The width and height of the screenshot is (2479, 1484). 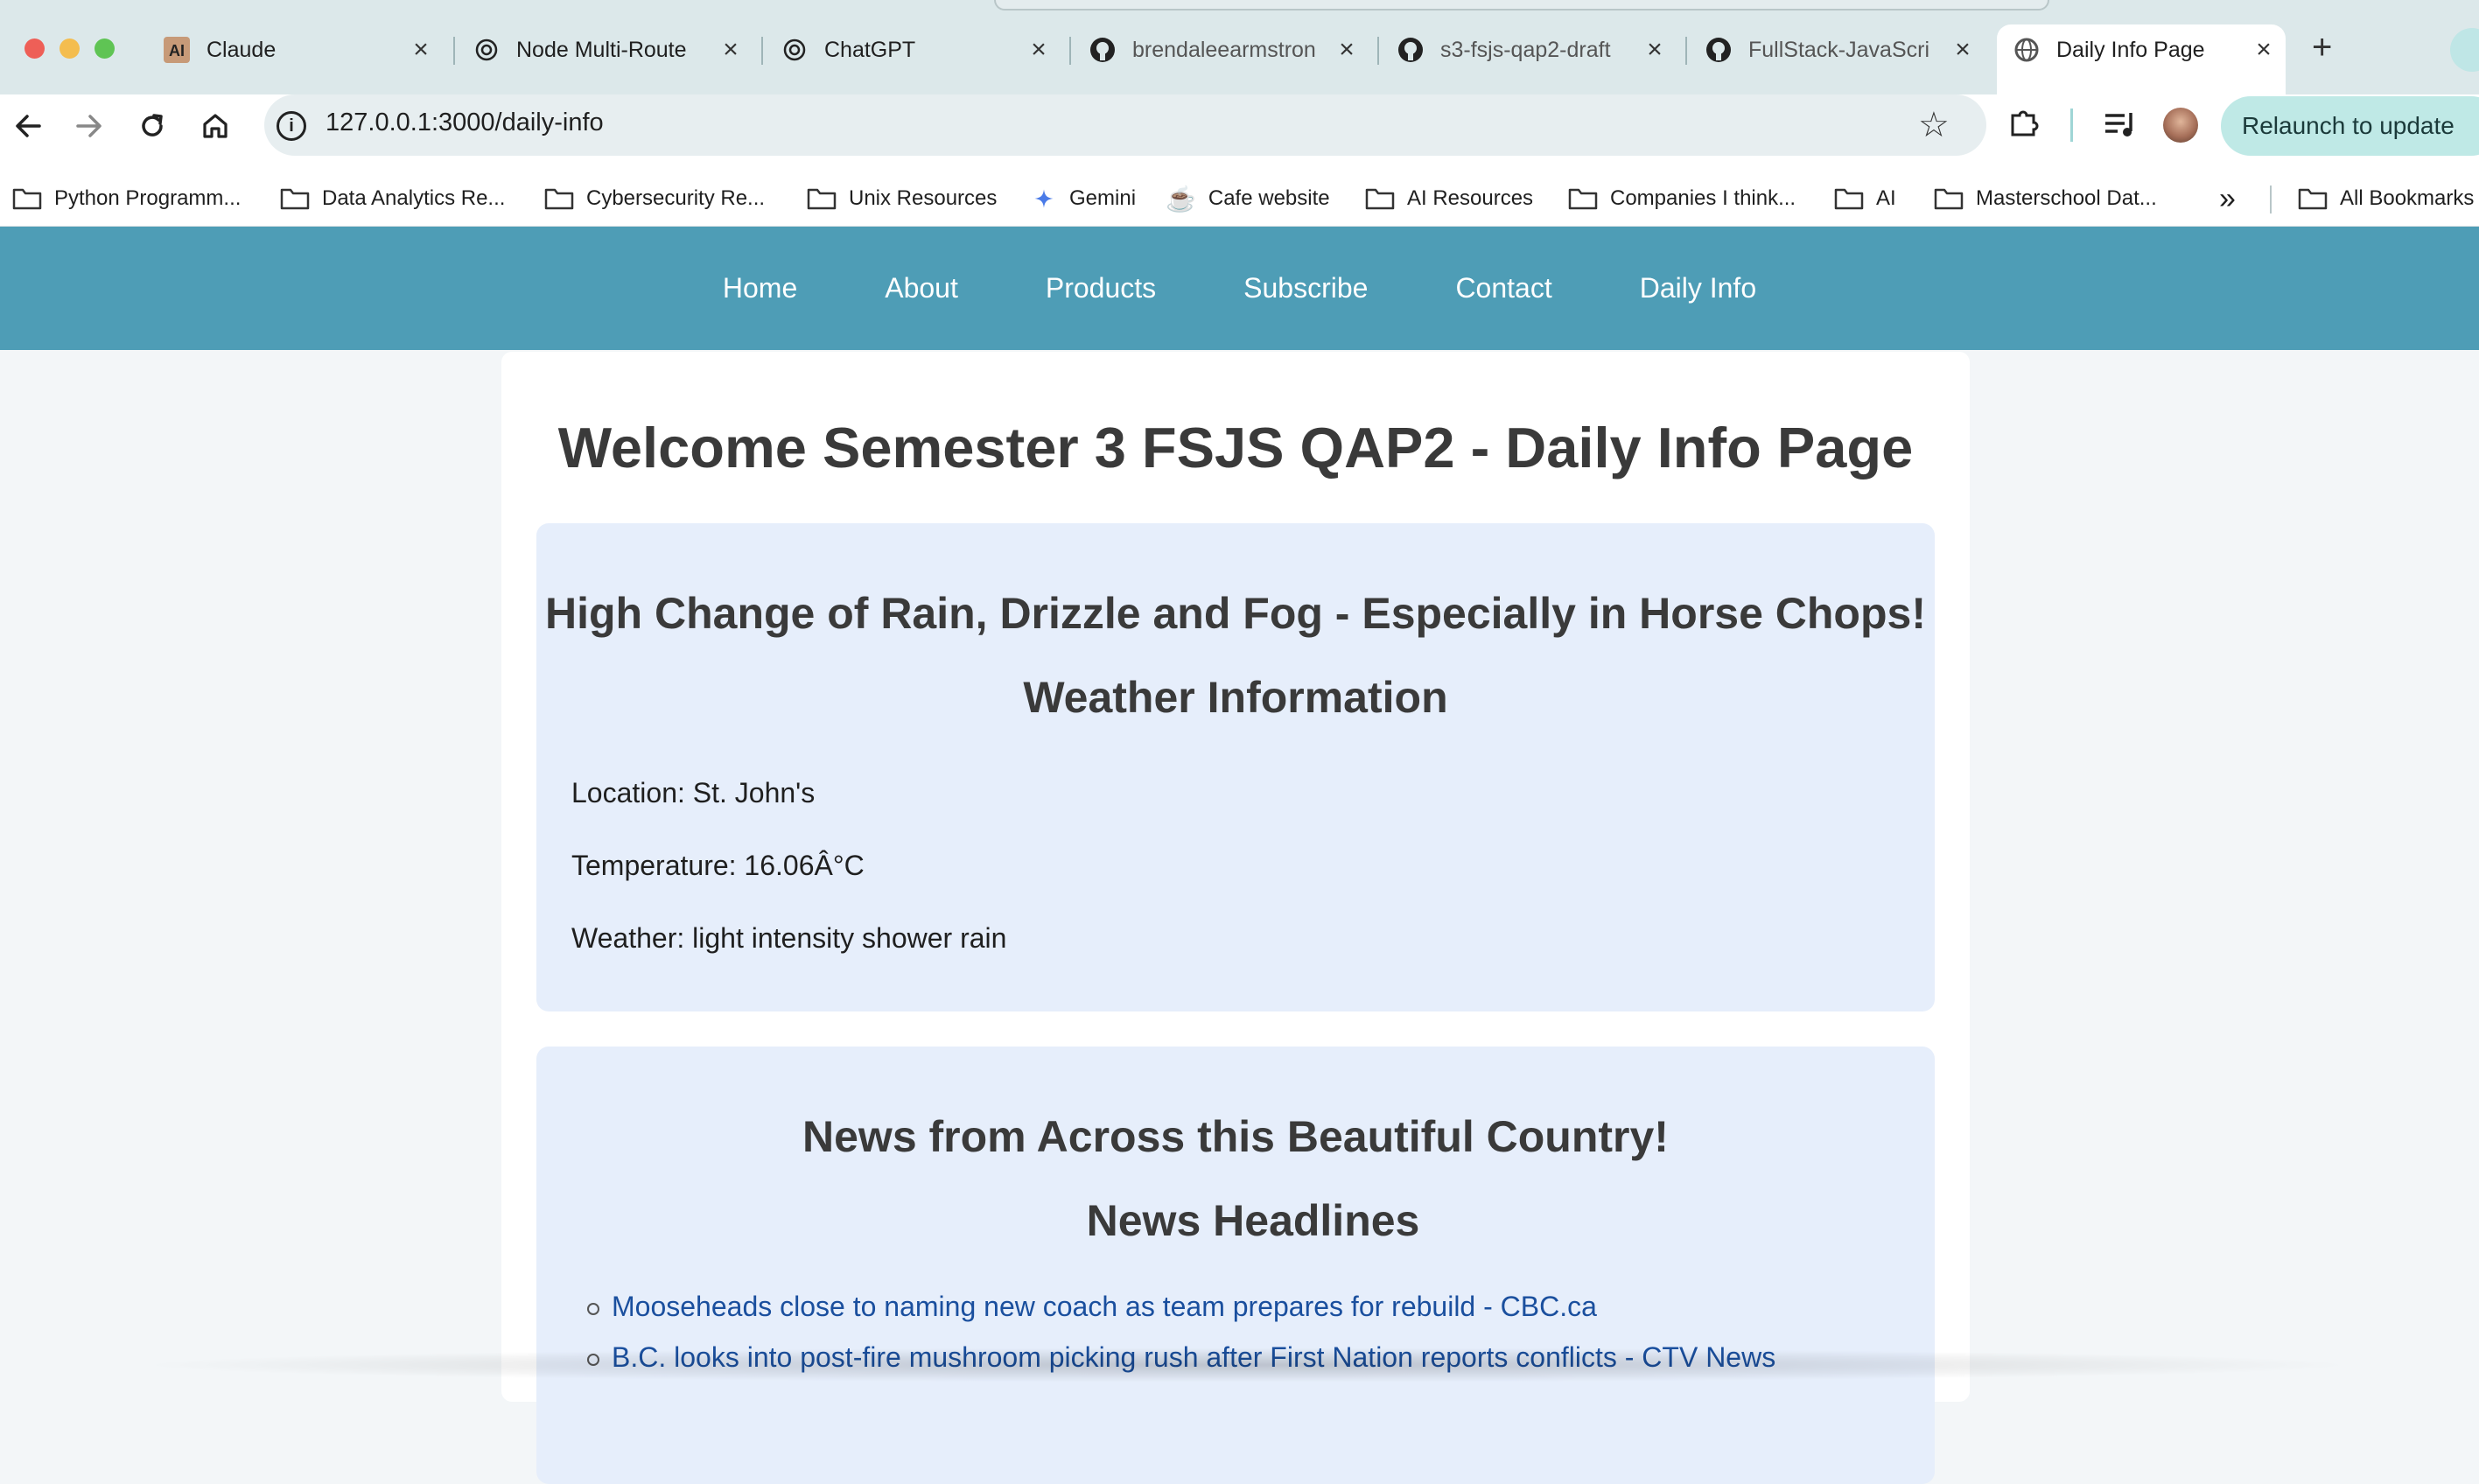 I want to click on browser-tab-active: Daily Info Page ×, so click(x=2141, y=59).